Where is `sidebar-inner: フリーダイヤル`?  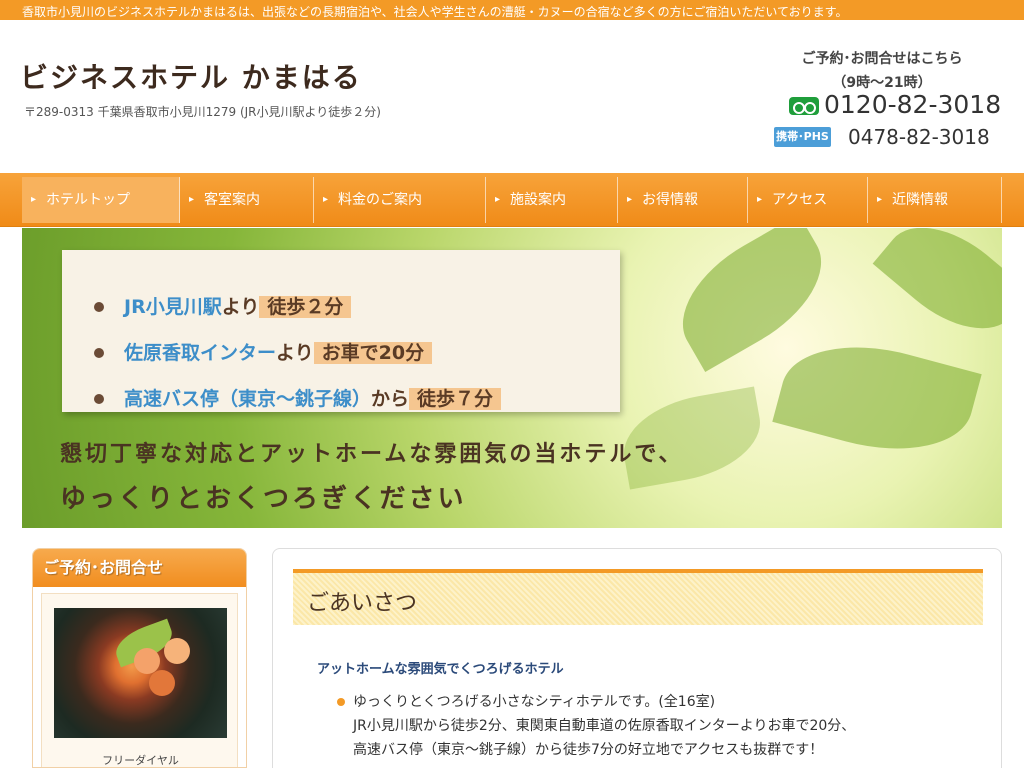
sidebar-inner: フリーダイヤル is located at coordinates (139, 680).